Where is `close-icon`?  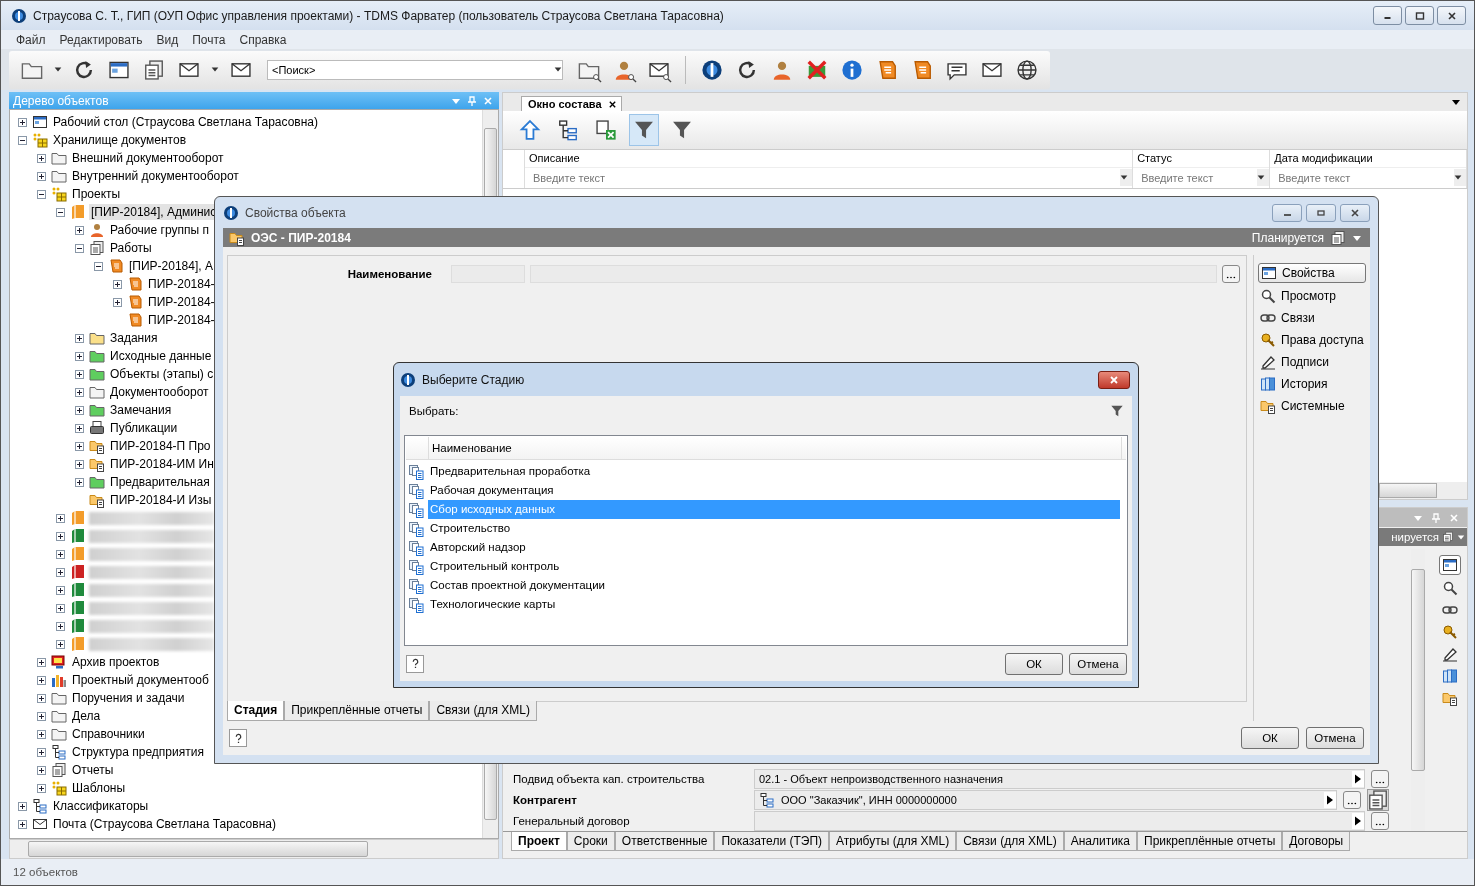
close-icon is located at coordinates (612, 104).